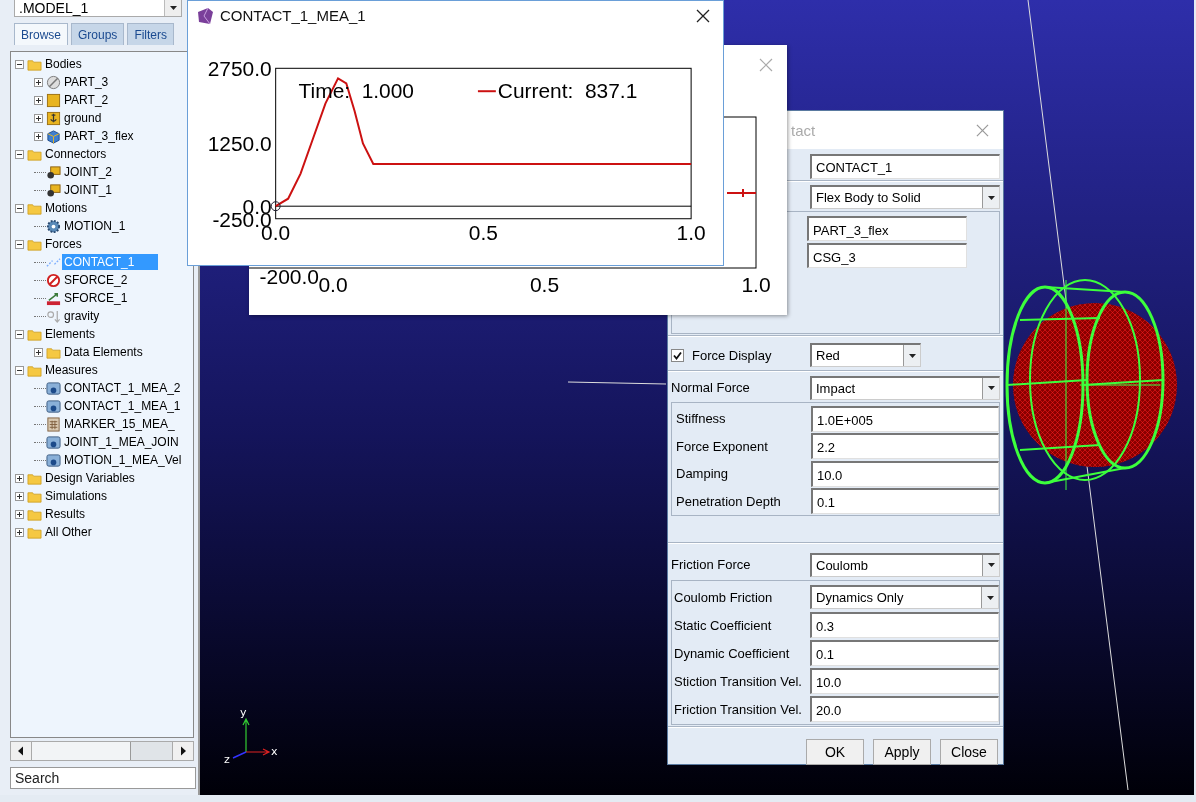 The width and height of the screenshot is (1196, 802). Describe the element at coordinates (239, 69) in the screenshot. I see `tick-label: 2750.0` at that location.